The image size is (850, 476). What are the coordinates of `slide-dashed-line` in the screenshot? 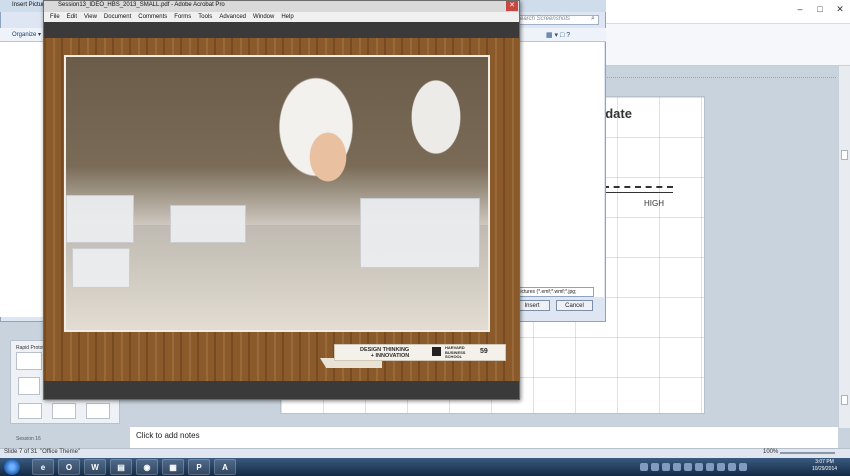 It's located at (638, 187).